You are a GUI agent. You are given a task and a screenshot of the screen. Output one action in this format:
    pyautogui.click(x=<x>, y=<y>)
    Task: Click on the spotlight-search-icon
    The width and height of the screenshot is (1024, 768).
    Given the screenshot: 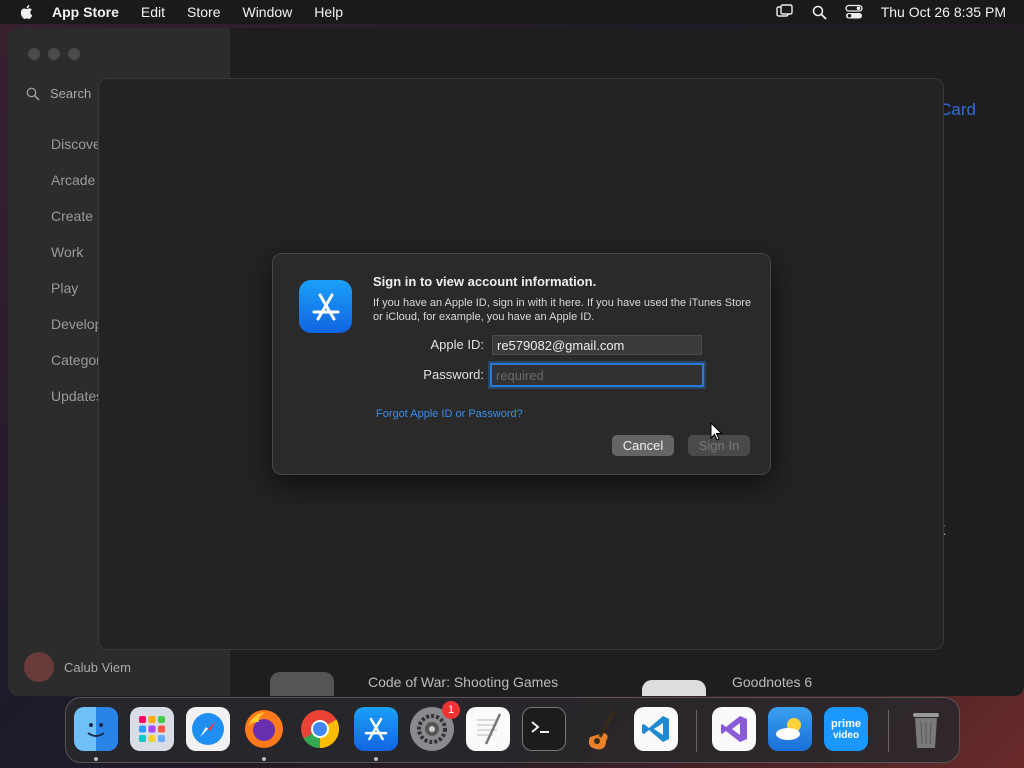 What is the action you would take?
    pyautogui.click(x=819, y=12)
    